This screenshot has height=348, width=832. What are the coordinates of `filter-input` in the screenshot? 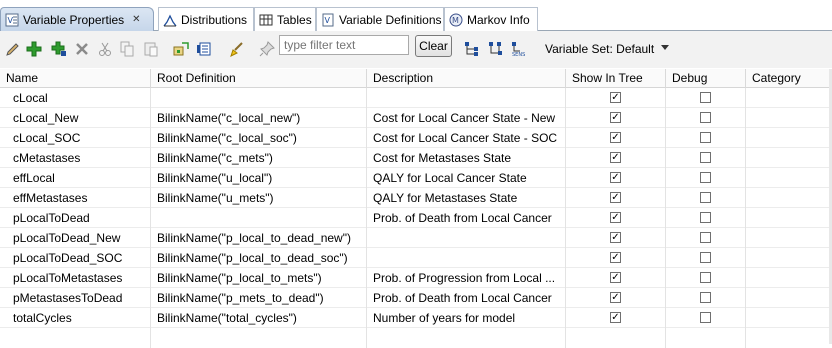 It's located at (344, 45).